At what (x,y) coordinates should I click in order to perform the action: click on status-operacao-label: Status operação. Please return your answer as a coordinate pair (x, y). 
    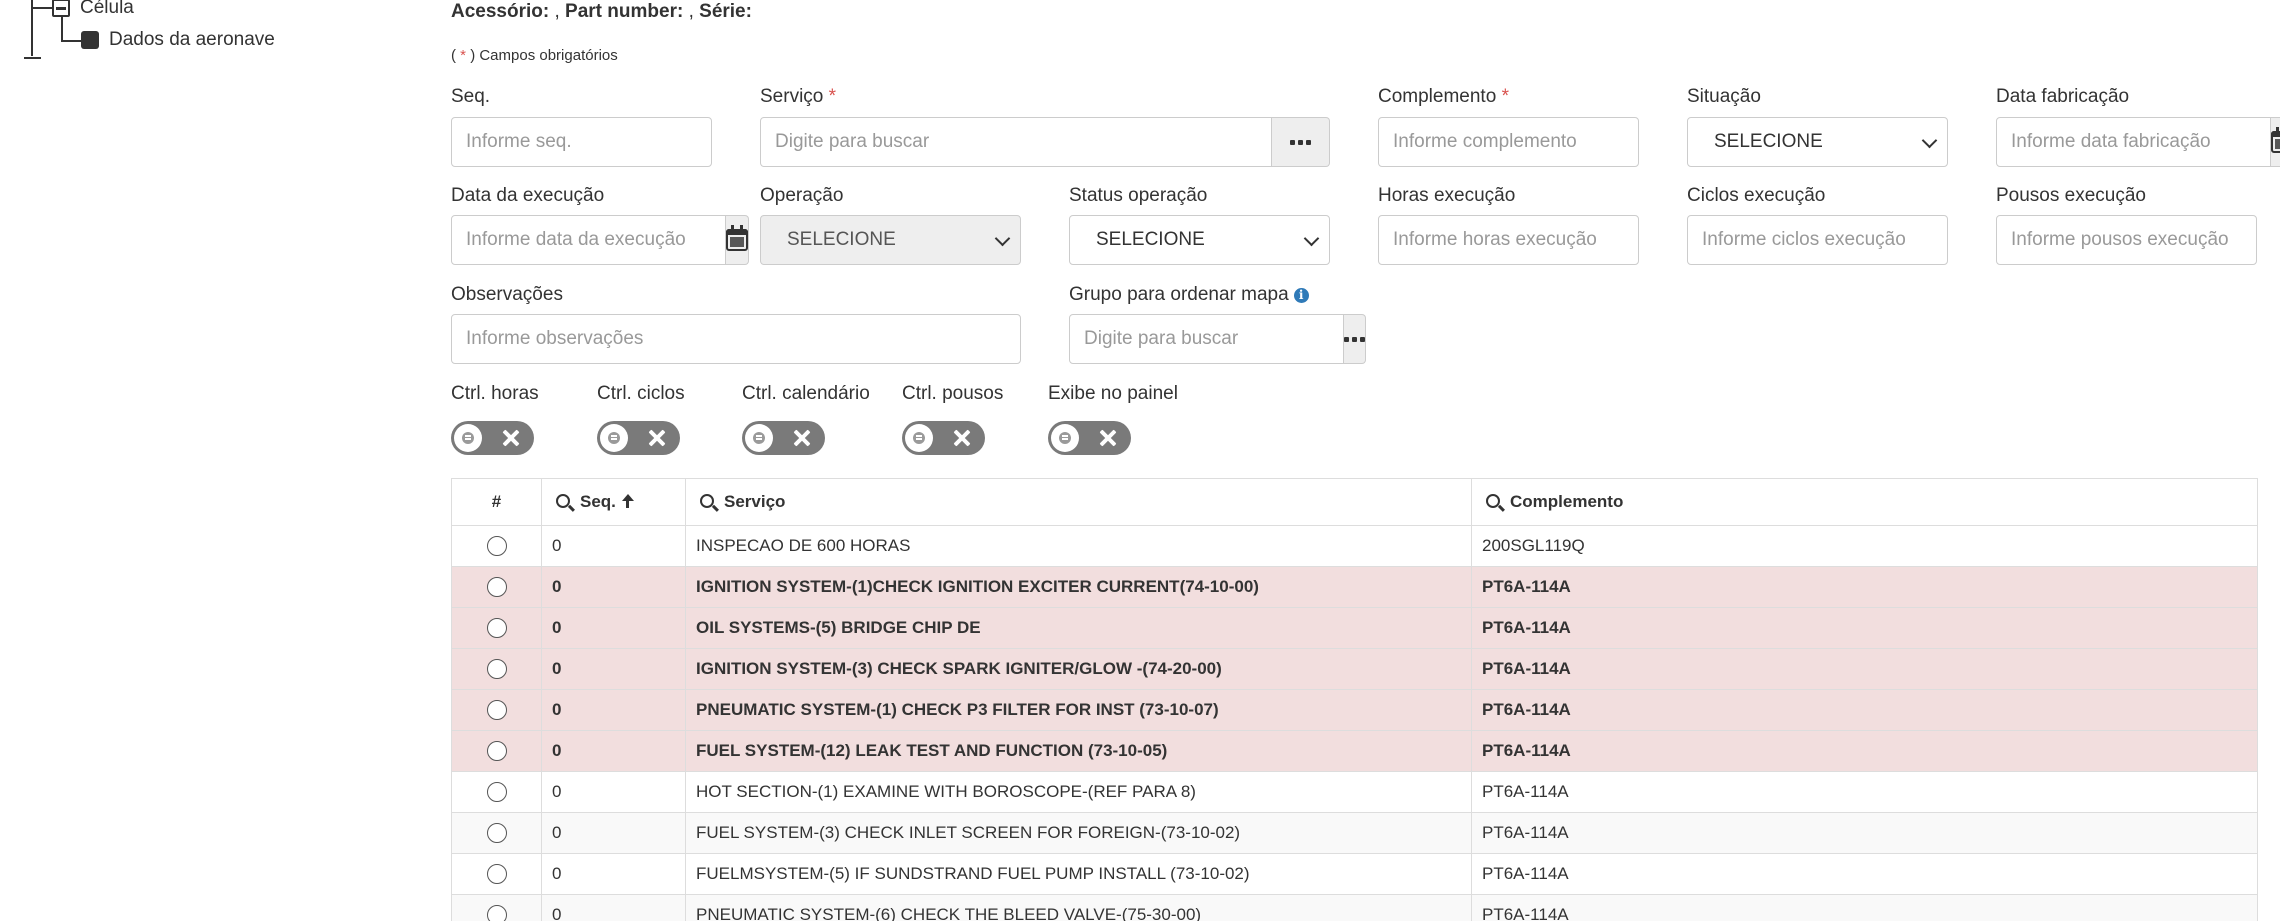
    Looking at the image, I should click on (1138, 195).